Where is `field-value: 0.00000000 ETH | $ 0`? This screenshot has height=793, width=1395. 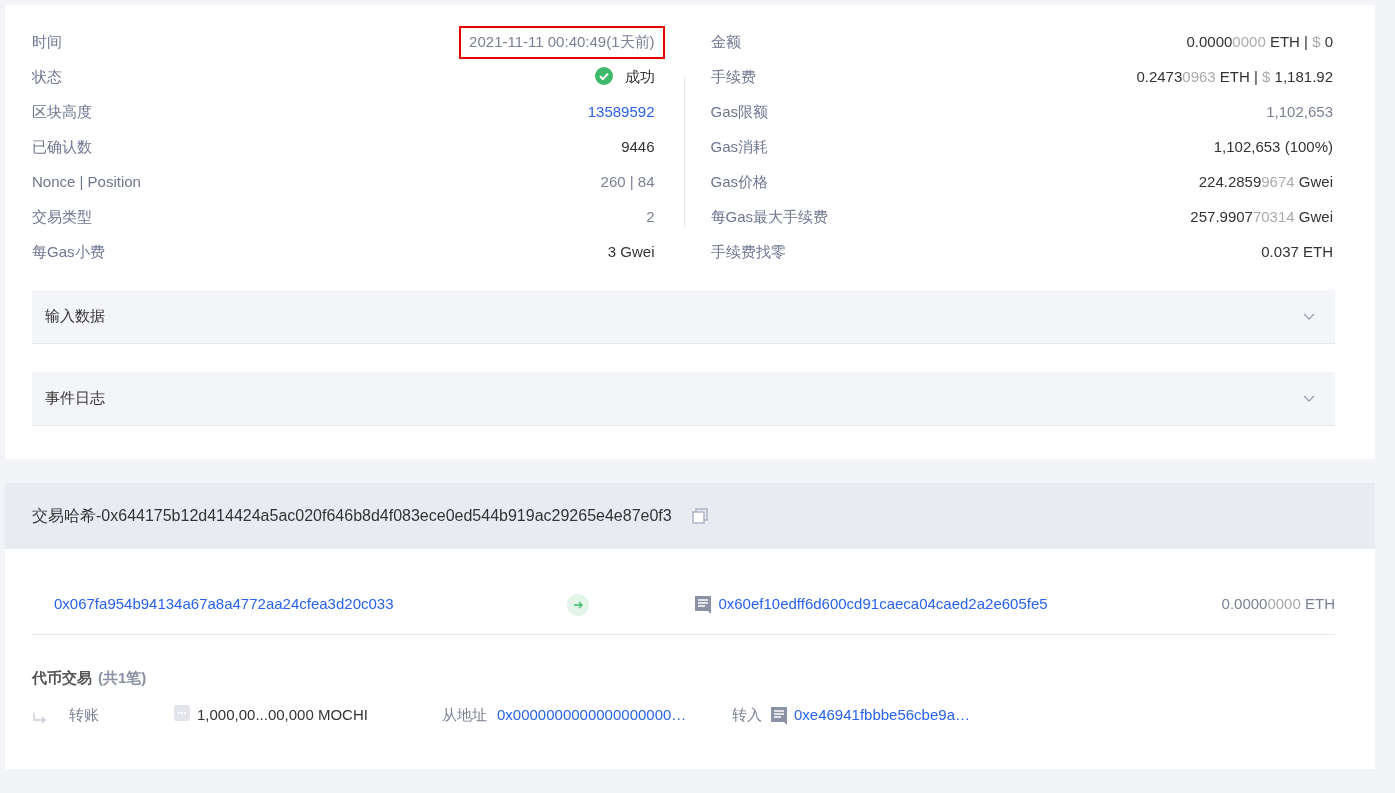 field-value: 0.00000000 ETH | $ 0 is located at coordinates (1259, 42).